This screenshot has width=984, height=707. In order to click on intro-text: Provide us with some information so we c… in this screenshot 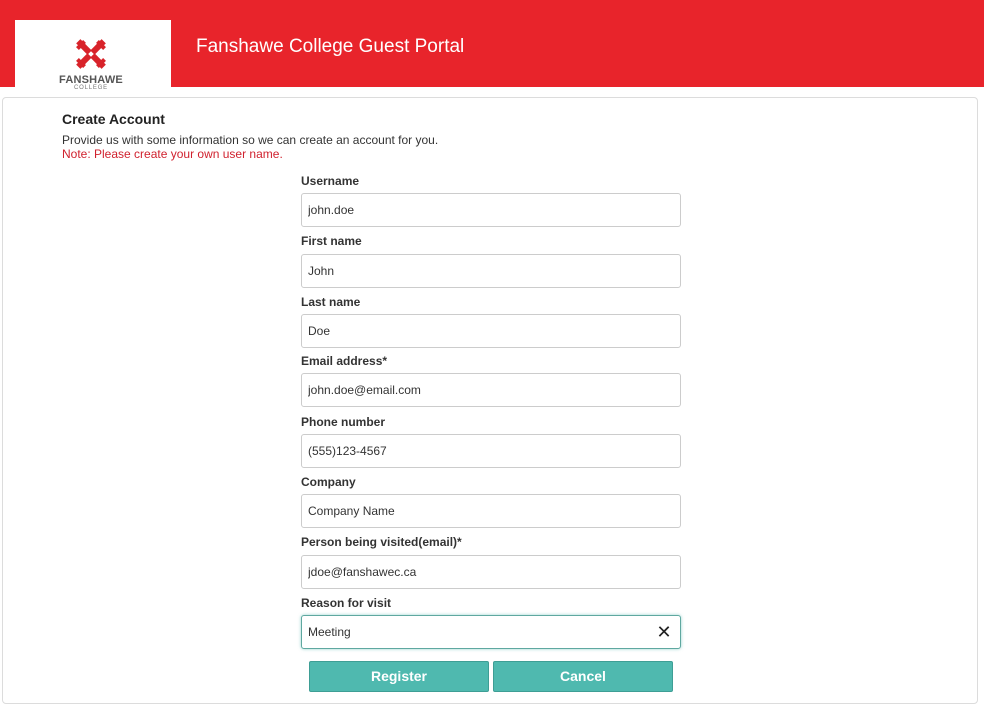, I will do `click(250, 140)`.